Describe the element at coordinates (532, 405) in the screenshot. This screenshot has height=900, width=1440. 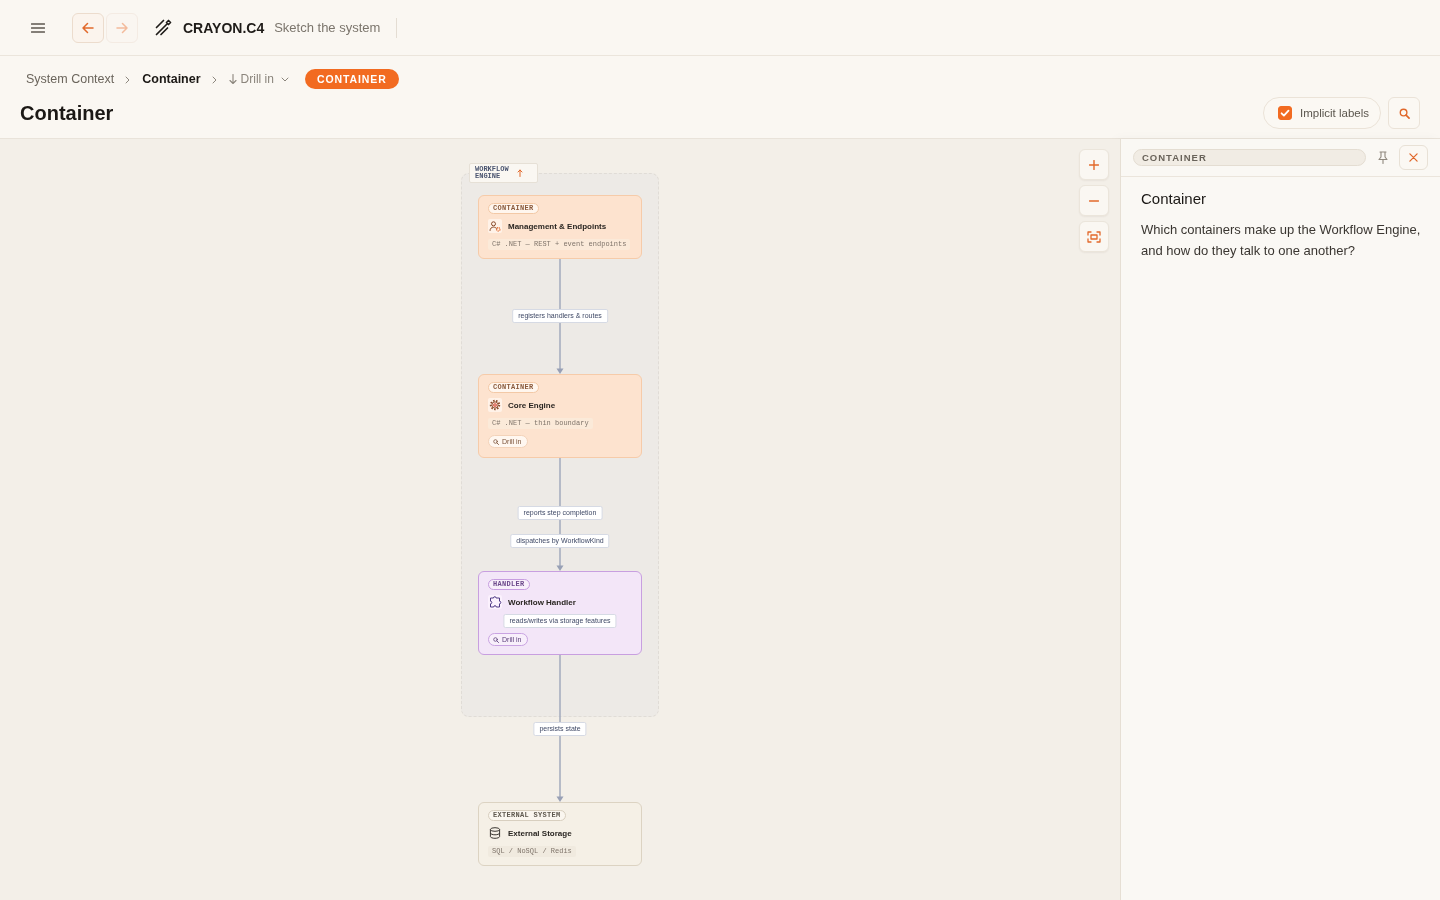
I see `node-title: Core Engine` at that location.